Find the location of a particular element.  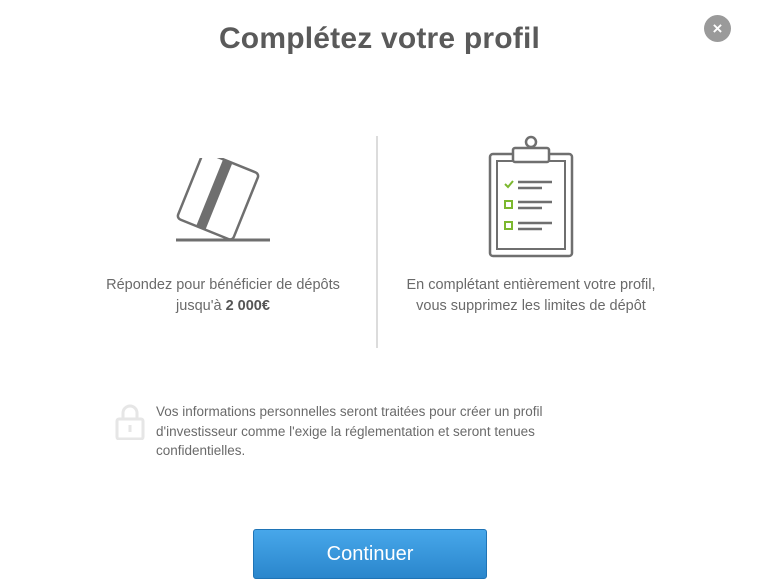

dialog-title: Complétez votre profil is located at coordinates (379, 38).